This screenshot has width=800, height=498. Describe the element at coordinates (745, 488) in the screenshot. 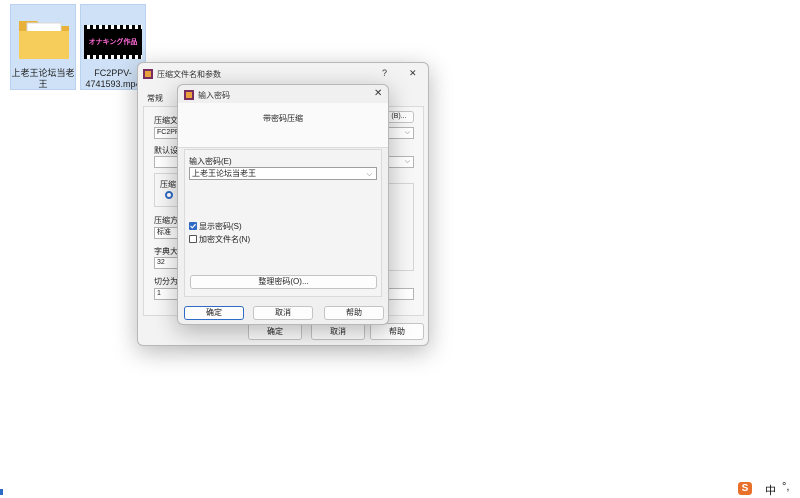

I see `ime-logo-icon: S` at that location.